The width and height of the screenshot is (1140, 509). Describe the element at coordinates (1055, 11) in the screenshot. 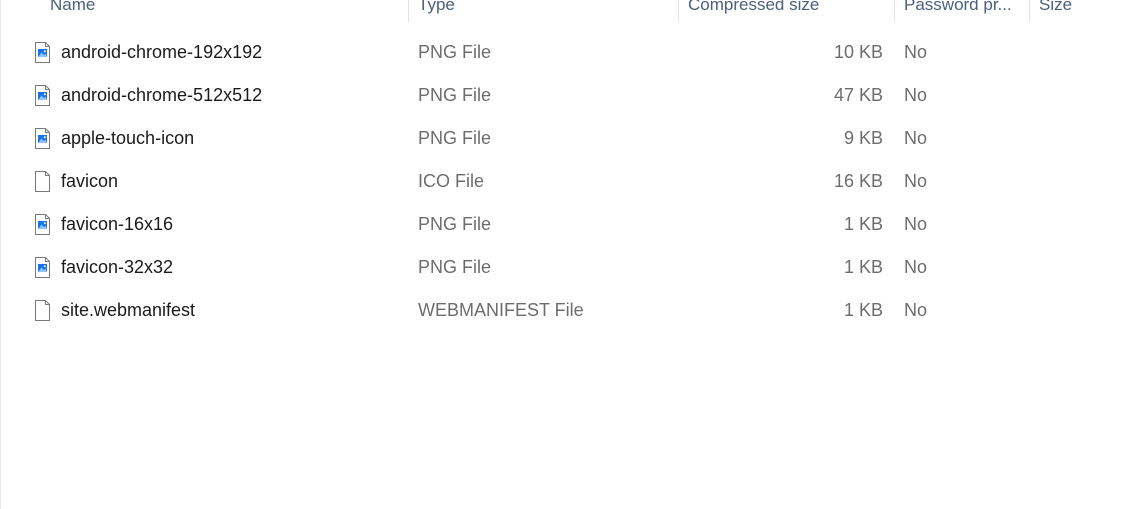

I see `column-header-size: Size` at that location.